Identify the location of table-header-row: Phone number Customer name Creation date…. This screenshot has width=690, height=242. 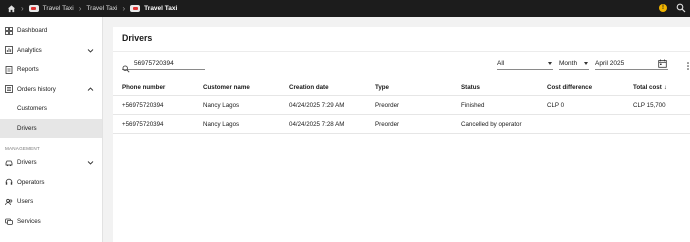
(401, 87).